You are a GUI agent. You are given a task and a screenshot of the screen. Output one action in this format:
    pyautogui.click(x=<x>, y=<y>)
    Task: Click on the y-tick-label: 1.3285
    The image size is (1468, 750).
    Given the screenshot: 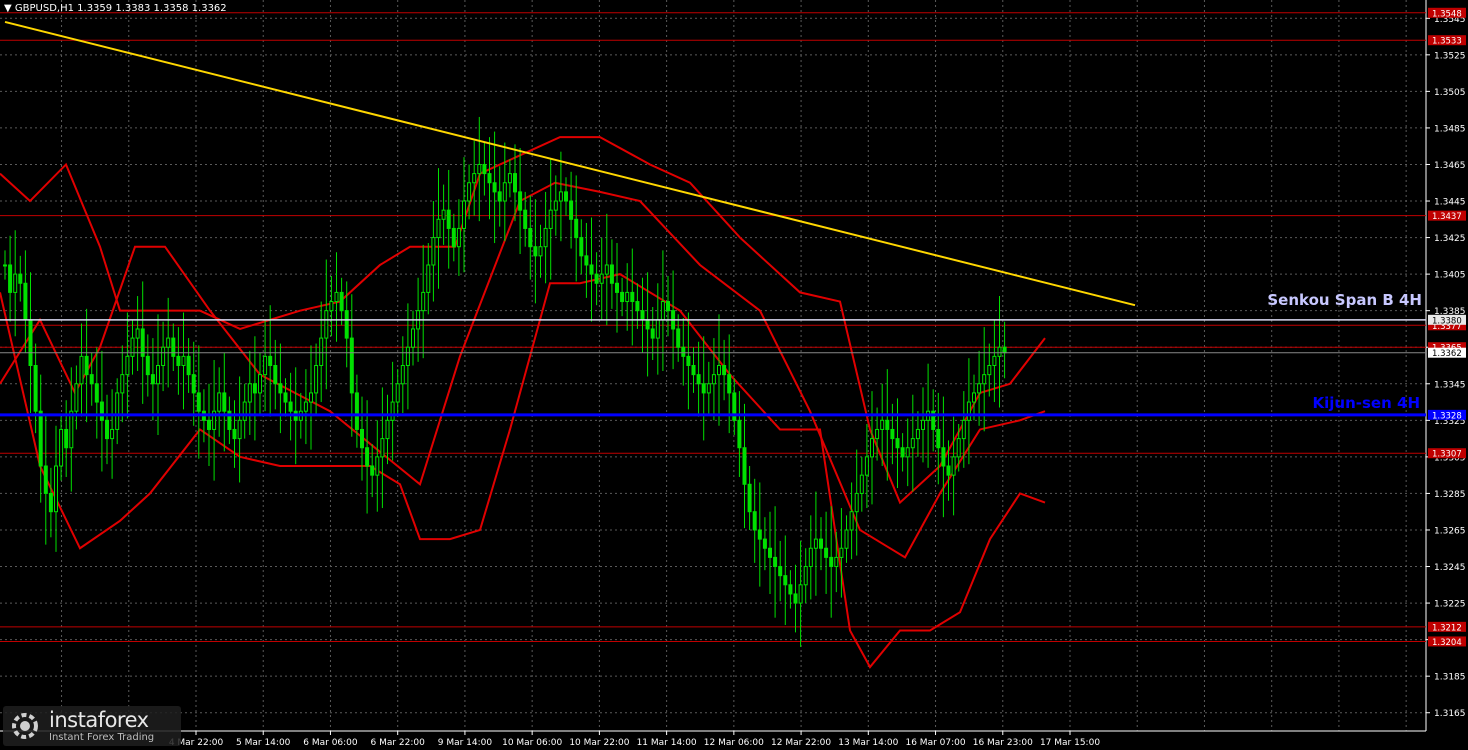 What is the action you would take?
    pyautogui.click(x=1450, y=495)
    